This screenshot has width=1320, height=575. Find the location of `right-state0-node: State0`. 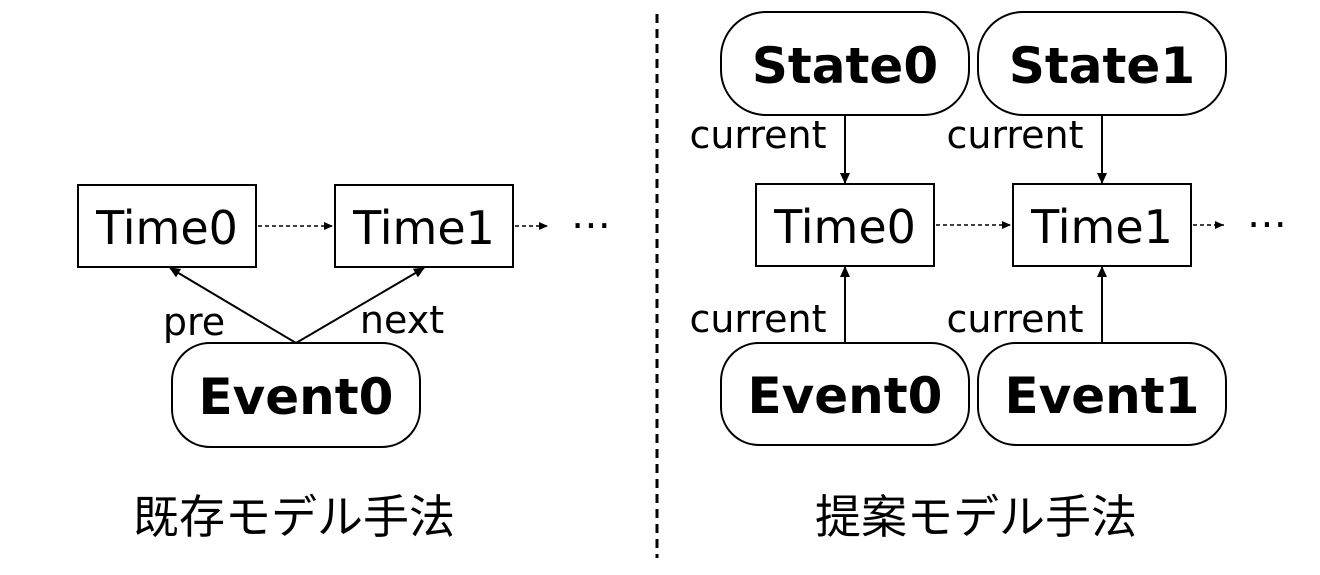

right-state0-node: State0 is located at coordinates (845, 63).